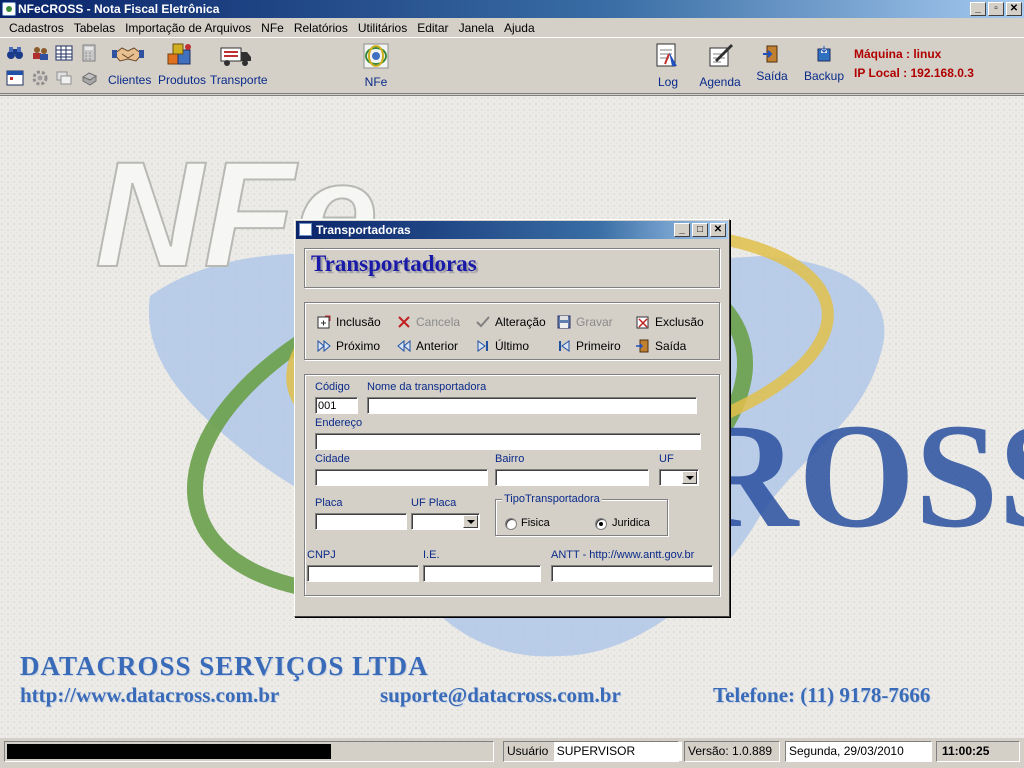 The width and height of the screenshot is (1024, 768). Describe the element at coordinates (564, 346) in the screenshot. I see `first-record-arrow-icon` at that location.